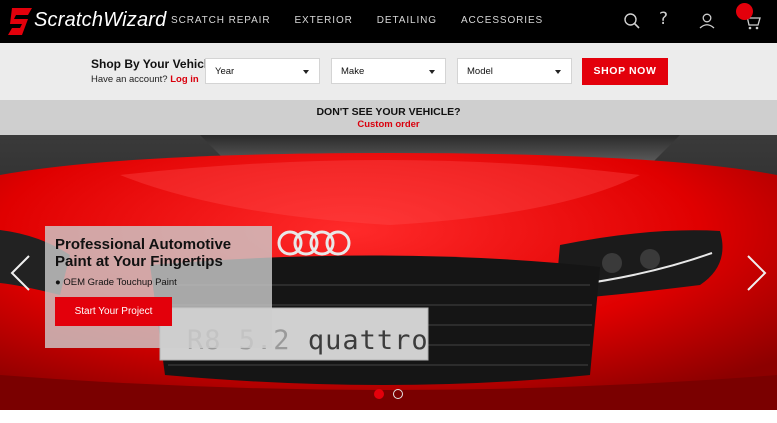 This screenshot has height=423, width=777. Describe the element at coordinates (757, 273) in the screenshot. I see `chevron-right-icon` at that location.